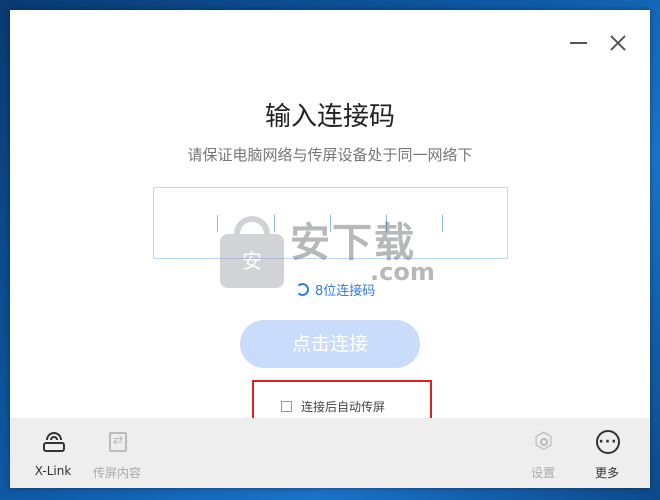 The height and width of the screenshot is (500, 660). What do you see at coordinates (618, 43) in the screenshot?
I see `close-button` at bounding box center [618, 43].